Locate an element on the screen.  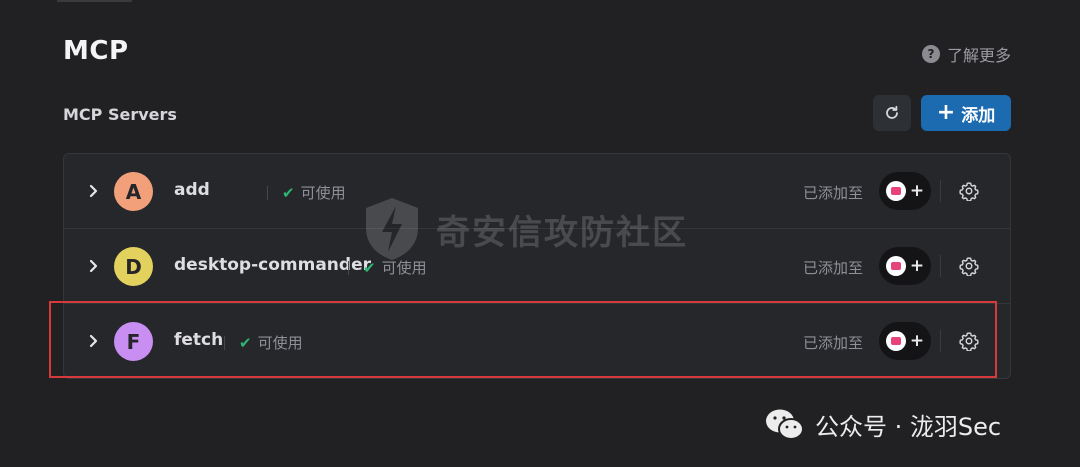
server-name: desktop-commander is located at coordinates (272, 265).